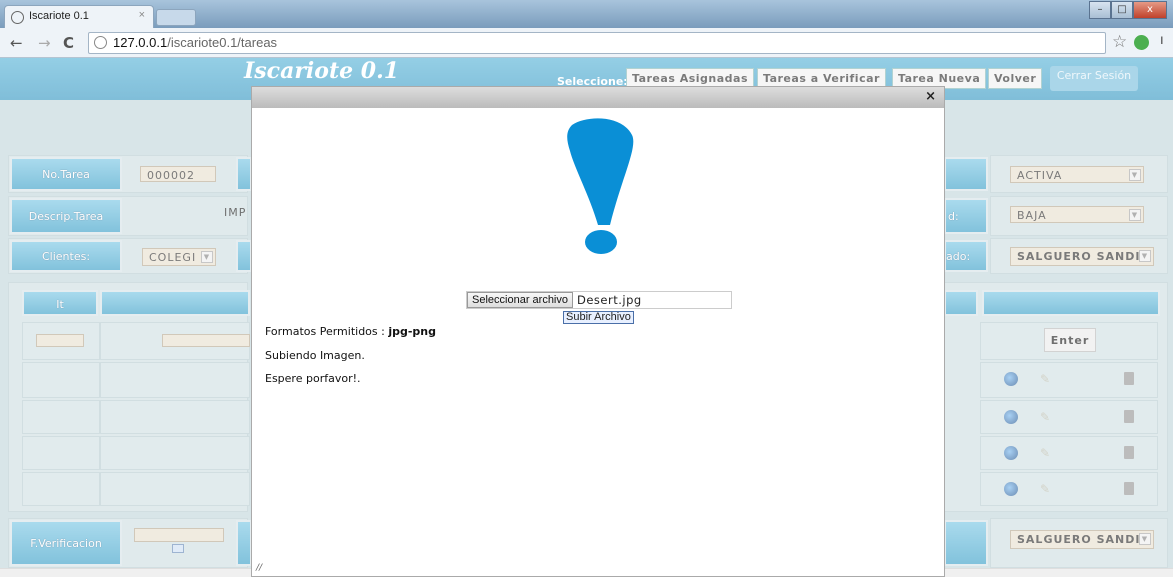 Image resolution: width=1173 pixels, height=577 pixels. Describe the element at coordinates (59, 16) in the screenshot. I see `tab-title: Iscariote 0.1` at that location.